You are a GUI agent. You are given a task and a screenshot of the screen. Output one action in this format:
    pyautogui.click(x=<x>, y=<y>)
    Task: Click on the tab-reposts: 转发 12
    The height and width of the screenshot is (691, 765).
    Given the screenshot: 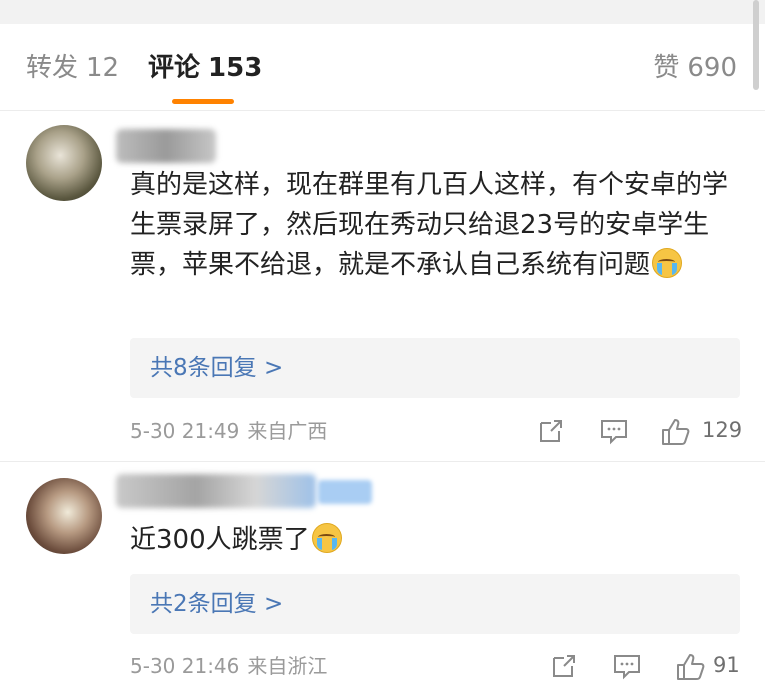 What is the action you would take?
    pyautogui.click(x=72, y=68)
    